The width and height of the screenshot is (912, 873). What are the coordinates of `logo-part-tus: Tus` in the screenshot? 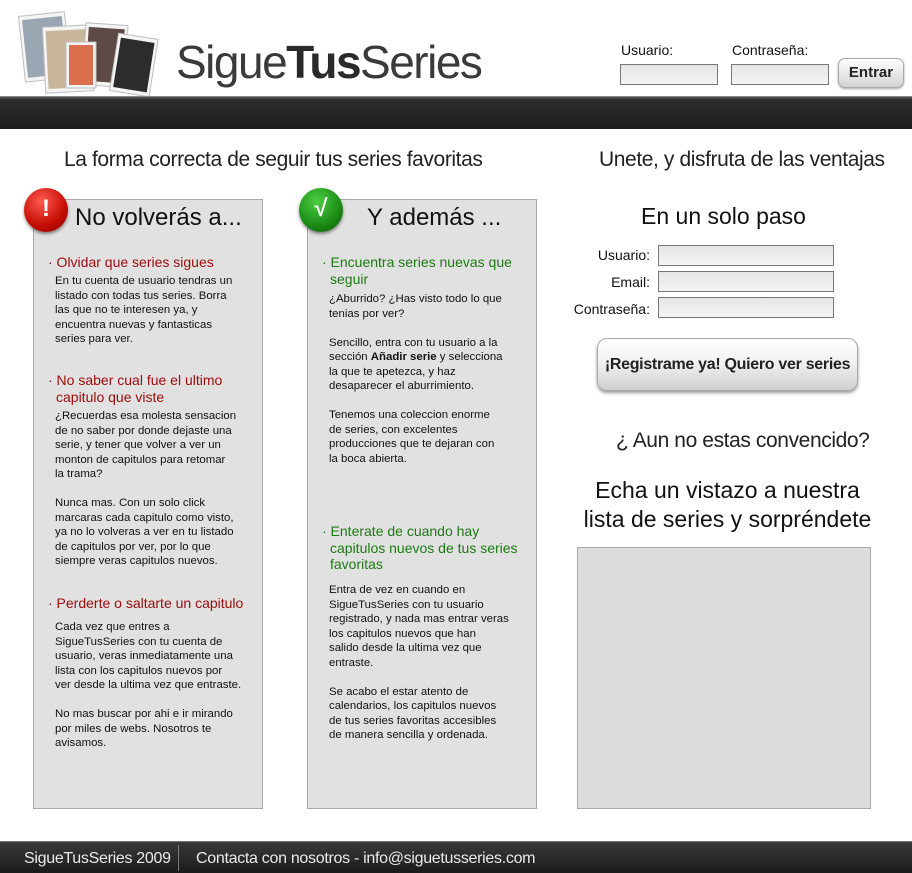 It's located at (323, 62).